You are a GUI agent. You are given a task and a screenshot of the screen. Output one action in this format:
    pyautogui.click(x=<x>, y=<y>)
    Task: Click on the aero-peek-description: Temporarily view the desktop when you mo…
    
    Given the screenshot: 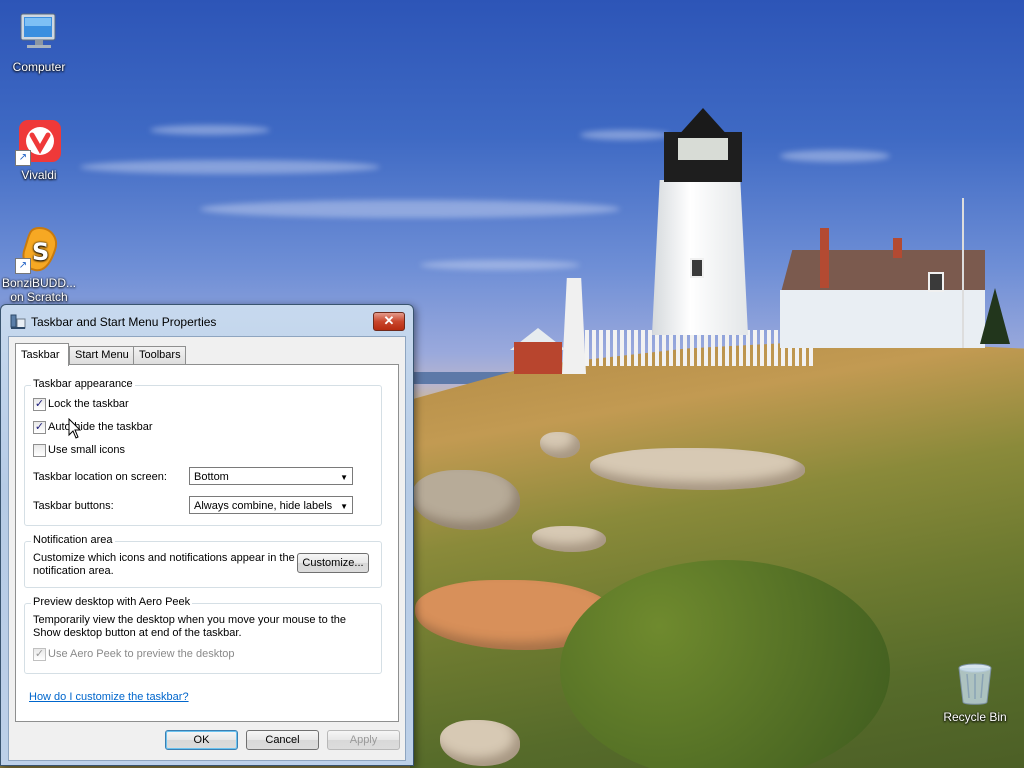 What is the action you would take?
    pyautogui.click(x=190, y=620)
    